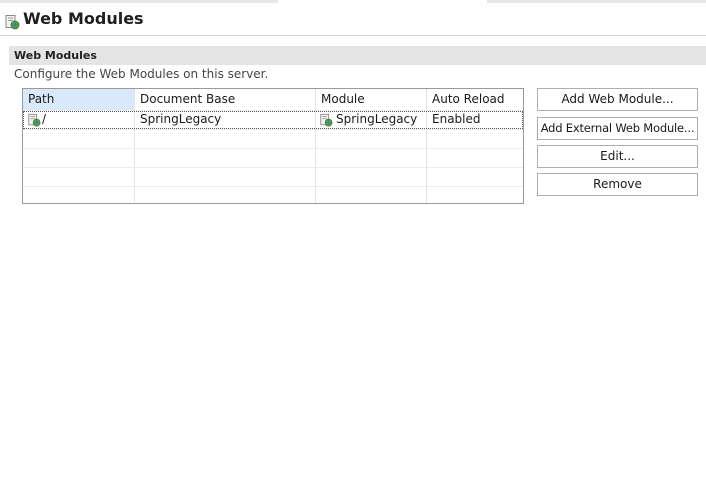 This screenshot has height=478, width=706. Describe the element at coordinates (596, 1) in the screenshot. I see `editor-tab-strip-right` at that location.